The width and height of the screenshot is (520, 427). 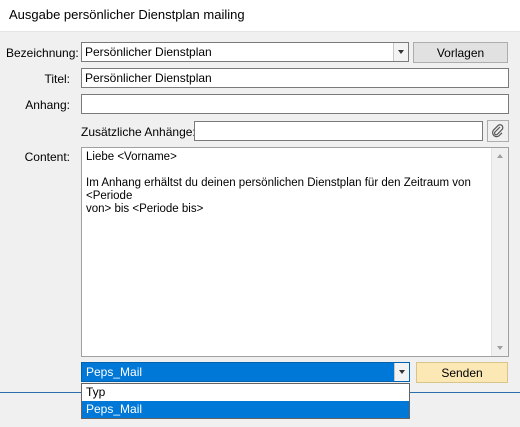 I want to click on mail-type-combo: Peps_Mail, so click(x=245, y=372).